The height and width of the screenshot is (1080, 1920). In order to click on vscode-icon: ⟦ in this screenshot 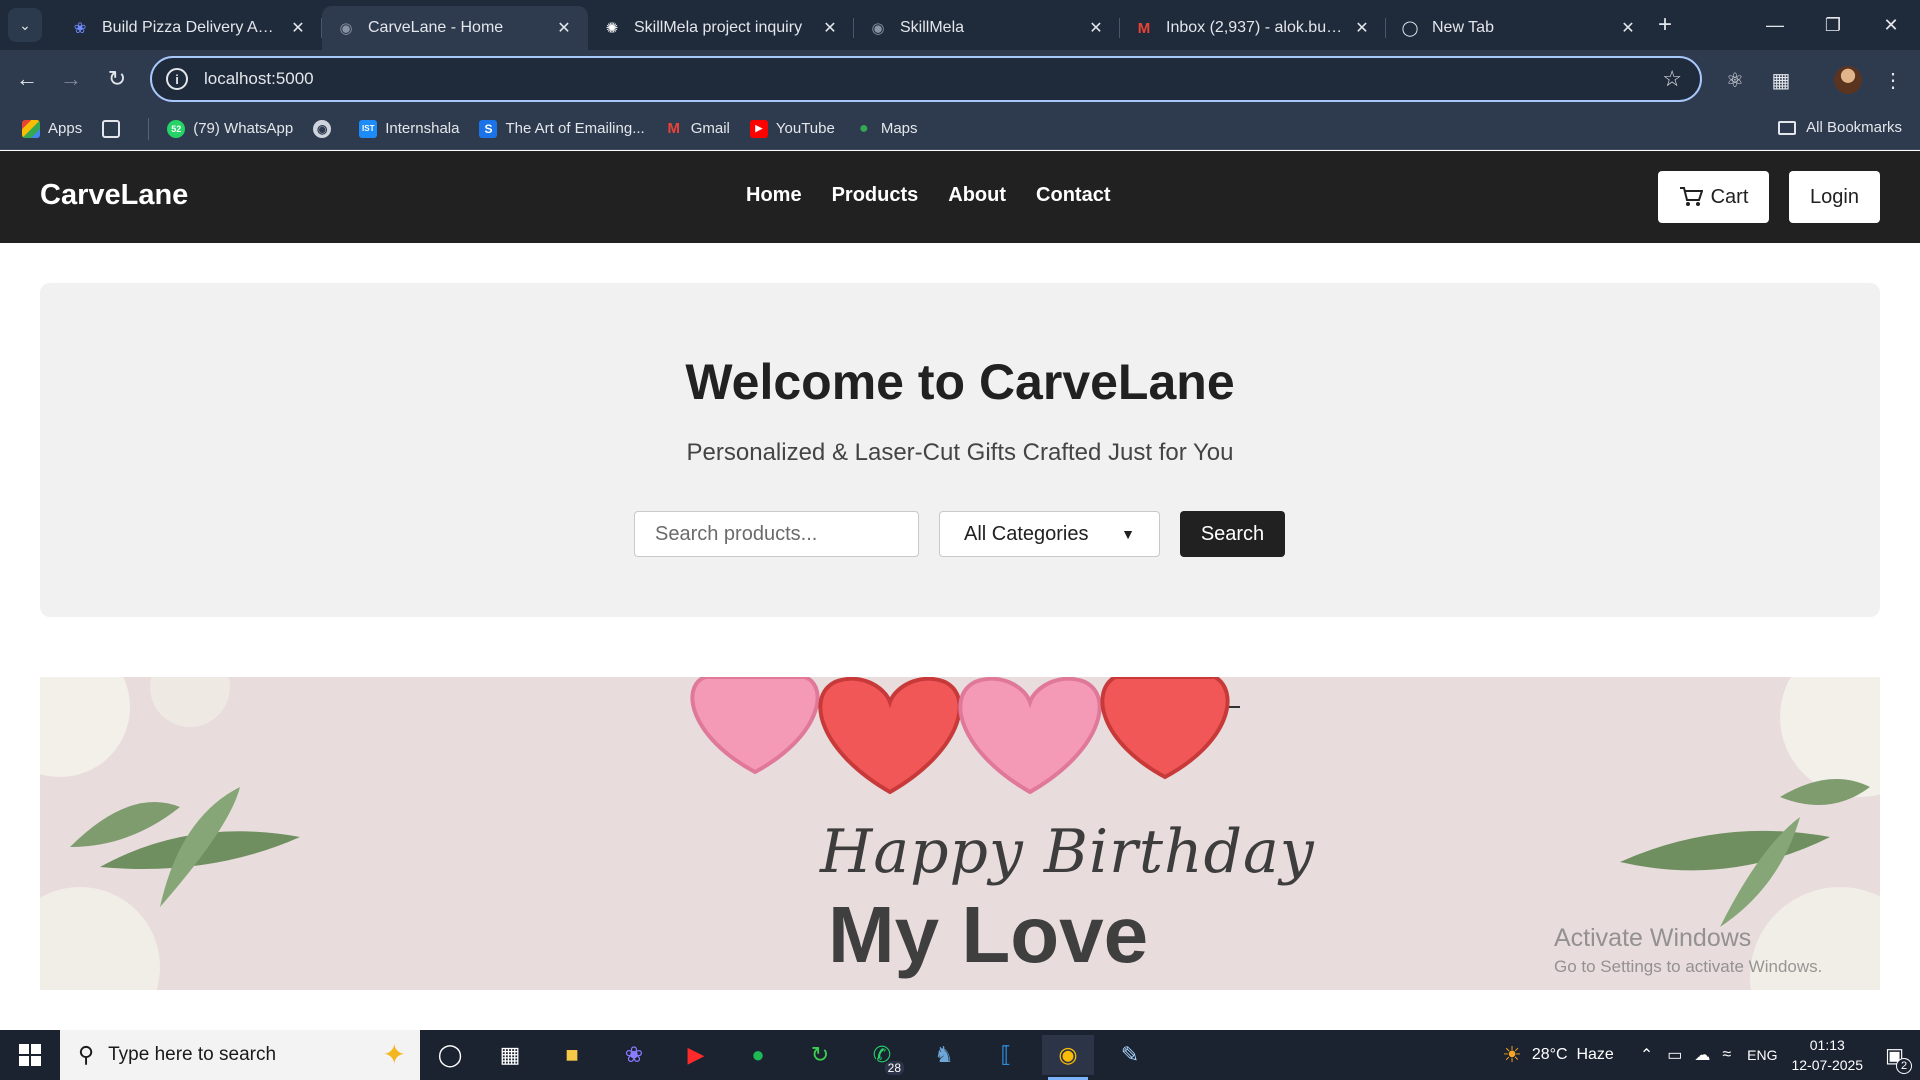, I will do `click(1006, 1055)`.